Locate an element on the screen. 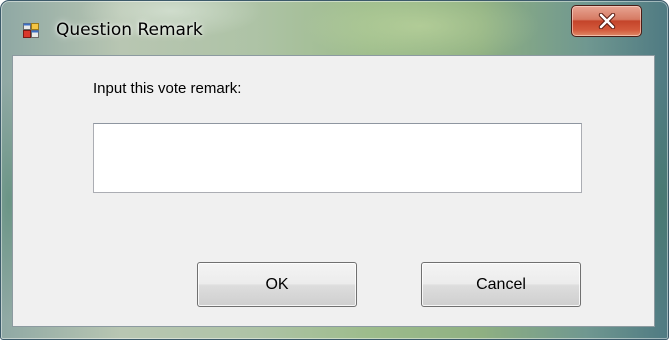 The width and height of the screenshot is (669, 340). close-icon is located at coordinates (607, 21).